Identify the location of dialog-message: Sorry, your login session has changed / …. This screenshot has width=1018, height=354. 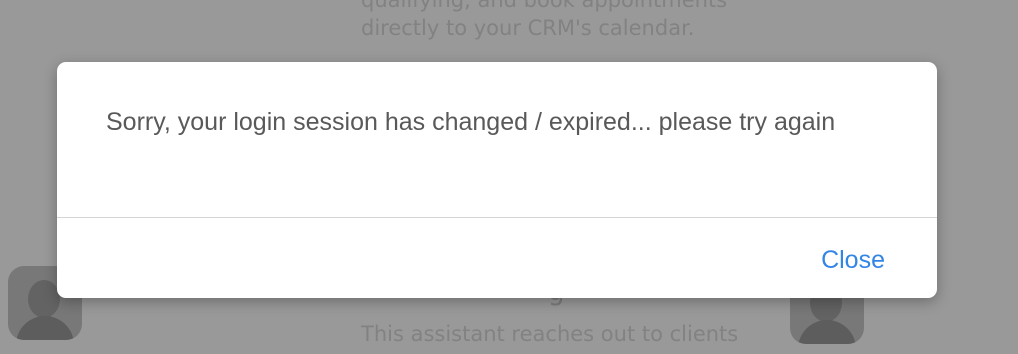
(471, 122).